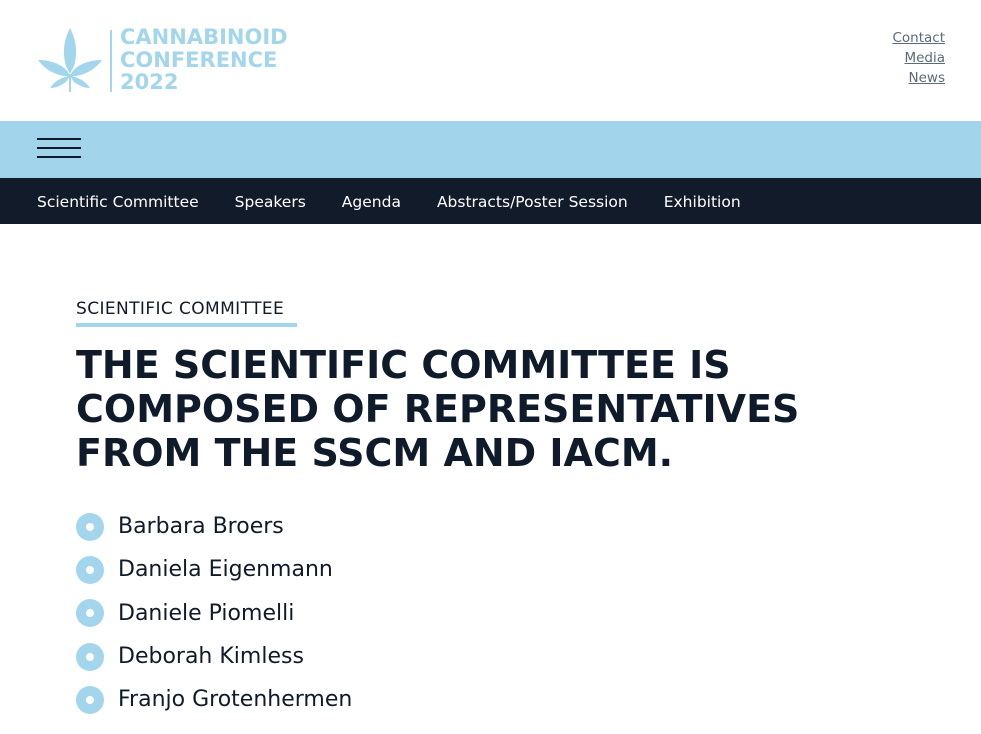 The height and width of the screenshot is (734, 981). What do you see at coordinates (702, 202) in the screenshot?
I see `nav-item-exhibition: Exhibition` at bounding box center [702, 202].